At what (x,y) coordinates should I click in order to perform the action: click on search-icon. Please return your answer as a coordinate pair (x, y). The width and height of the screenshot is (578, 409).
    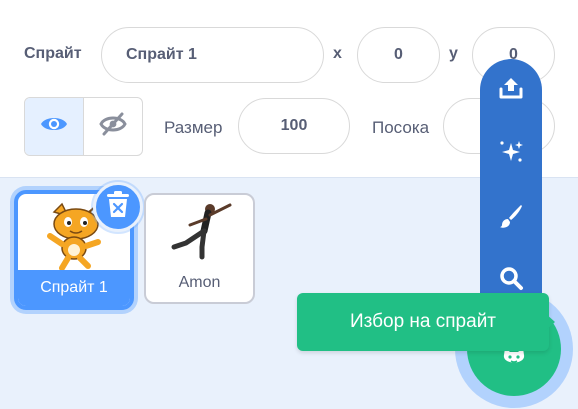
    Looking at the image, I should click on (511, 280).